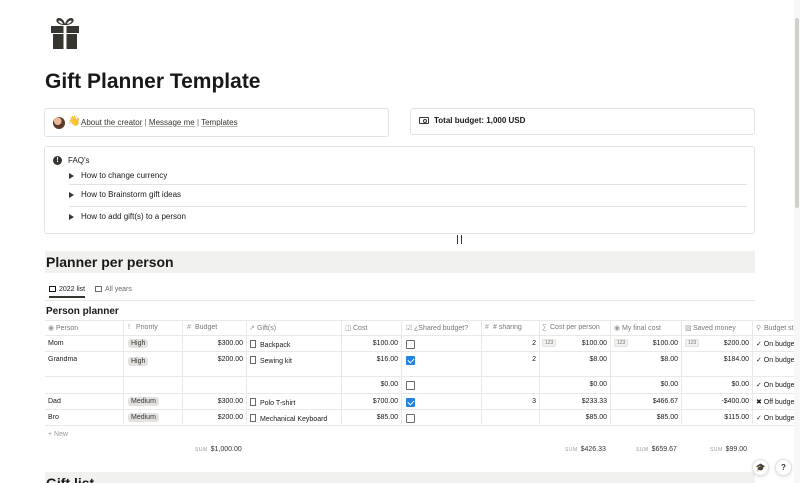  Describe the element at coordinates (84, 417) in the screenshot. I see `cell-person: Bro` at that location.